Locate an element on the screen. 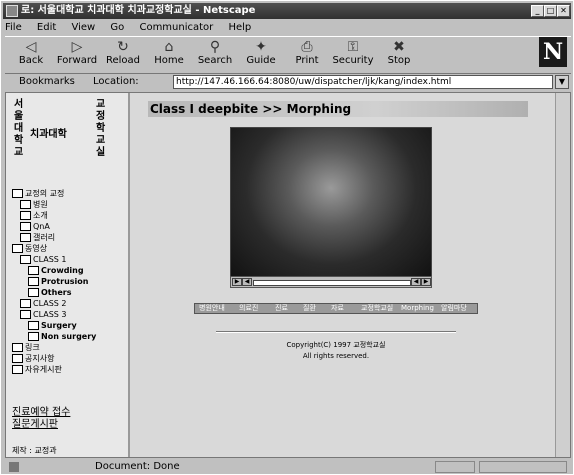 The width and height of the screenshot is (574, 475). nav-link: 진료 is located at coordinates (281, 308).